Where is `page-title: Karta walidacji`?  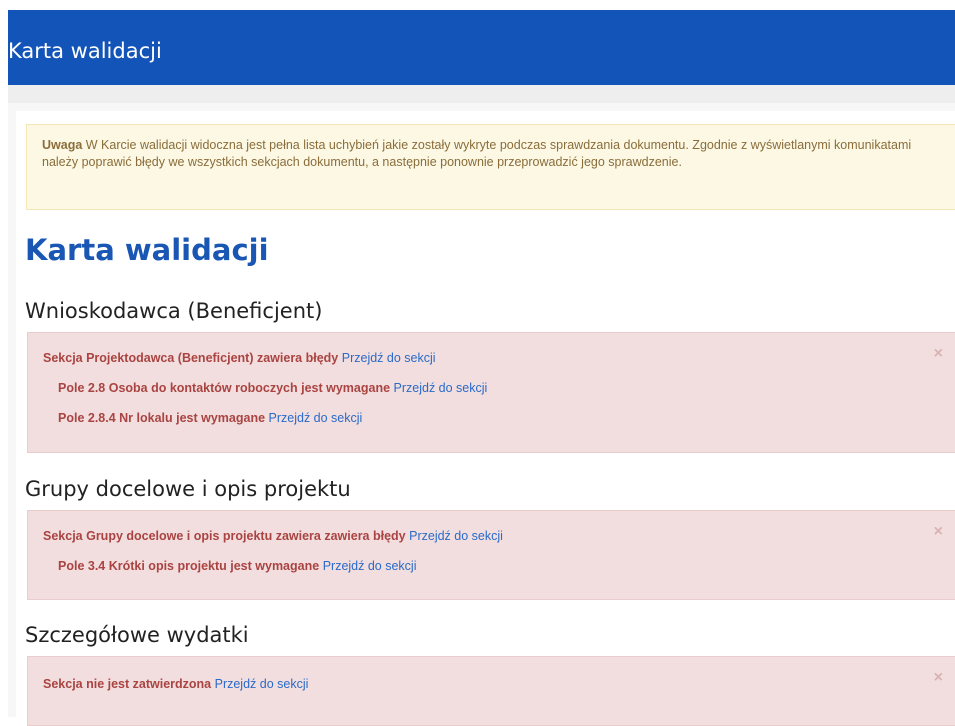
page-title: Karta walidacji is located at coordinates (147, 250).